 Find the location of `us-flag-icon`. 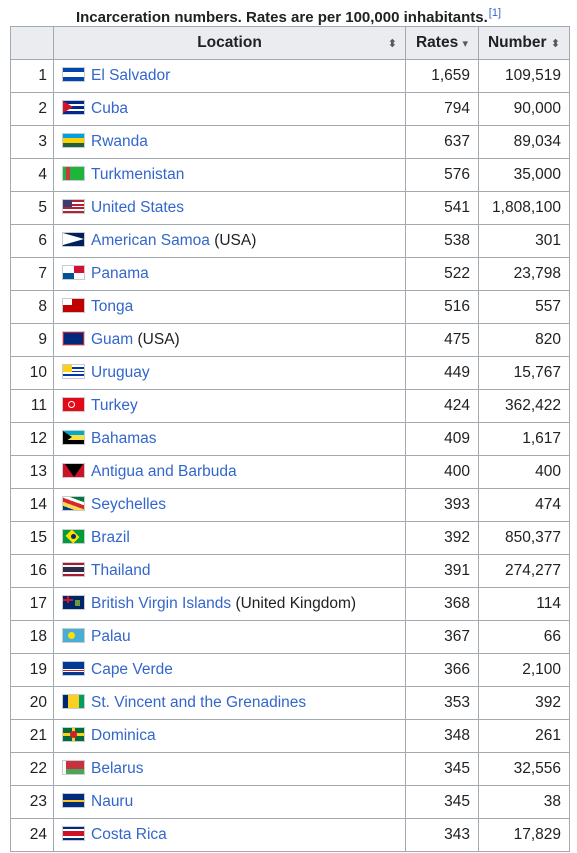

us-flag-icon is located at coordinates (73, 206).